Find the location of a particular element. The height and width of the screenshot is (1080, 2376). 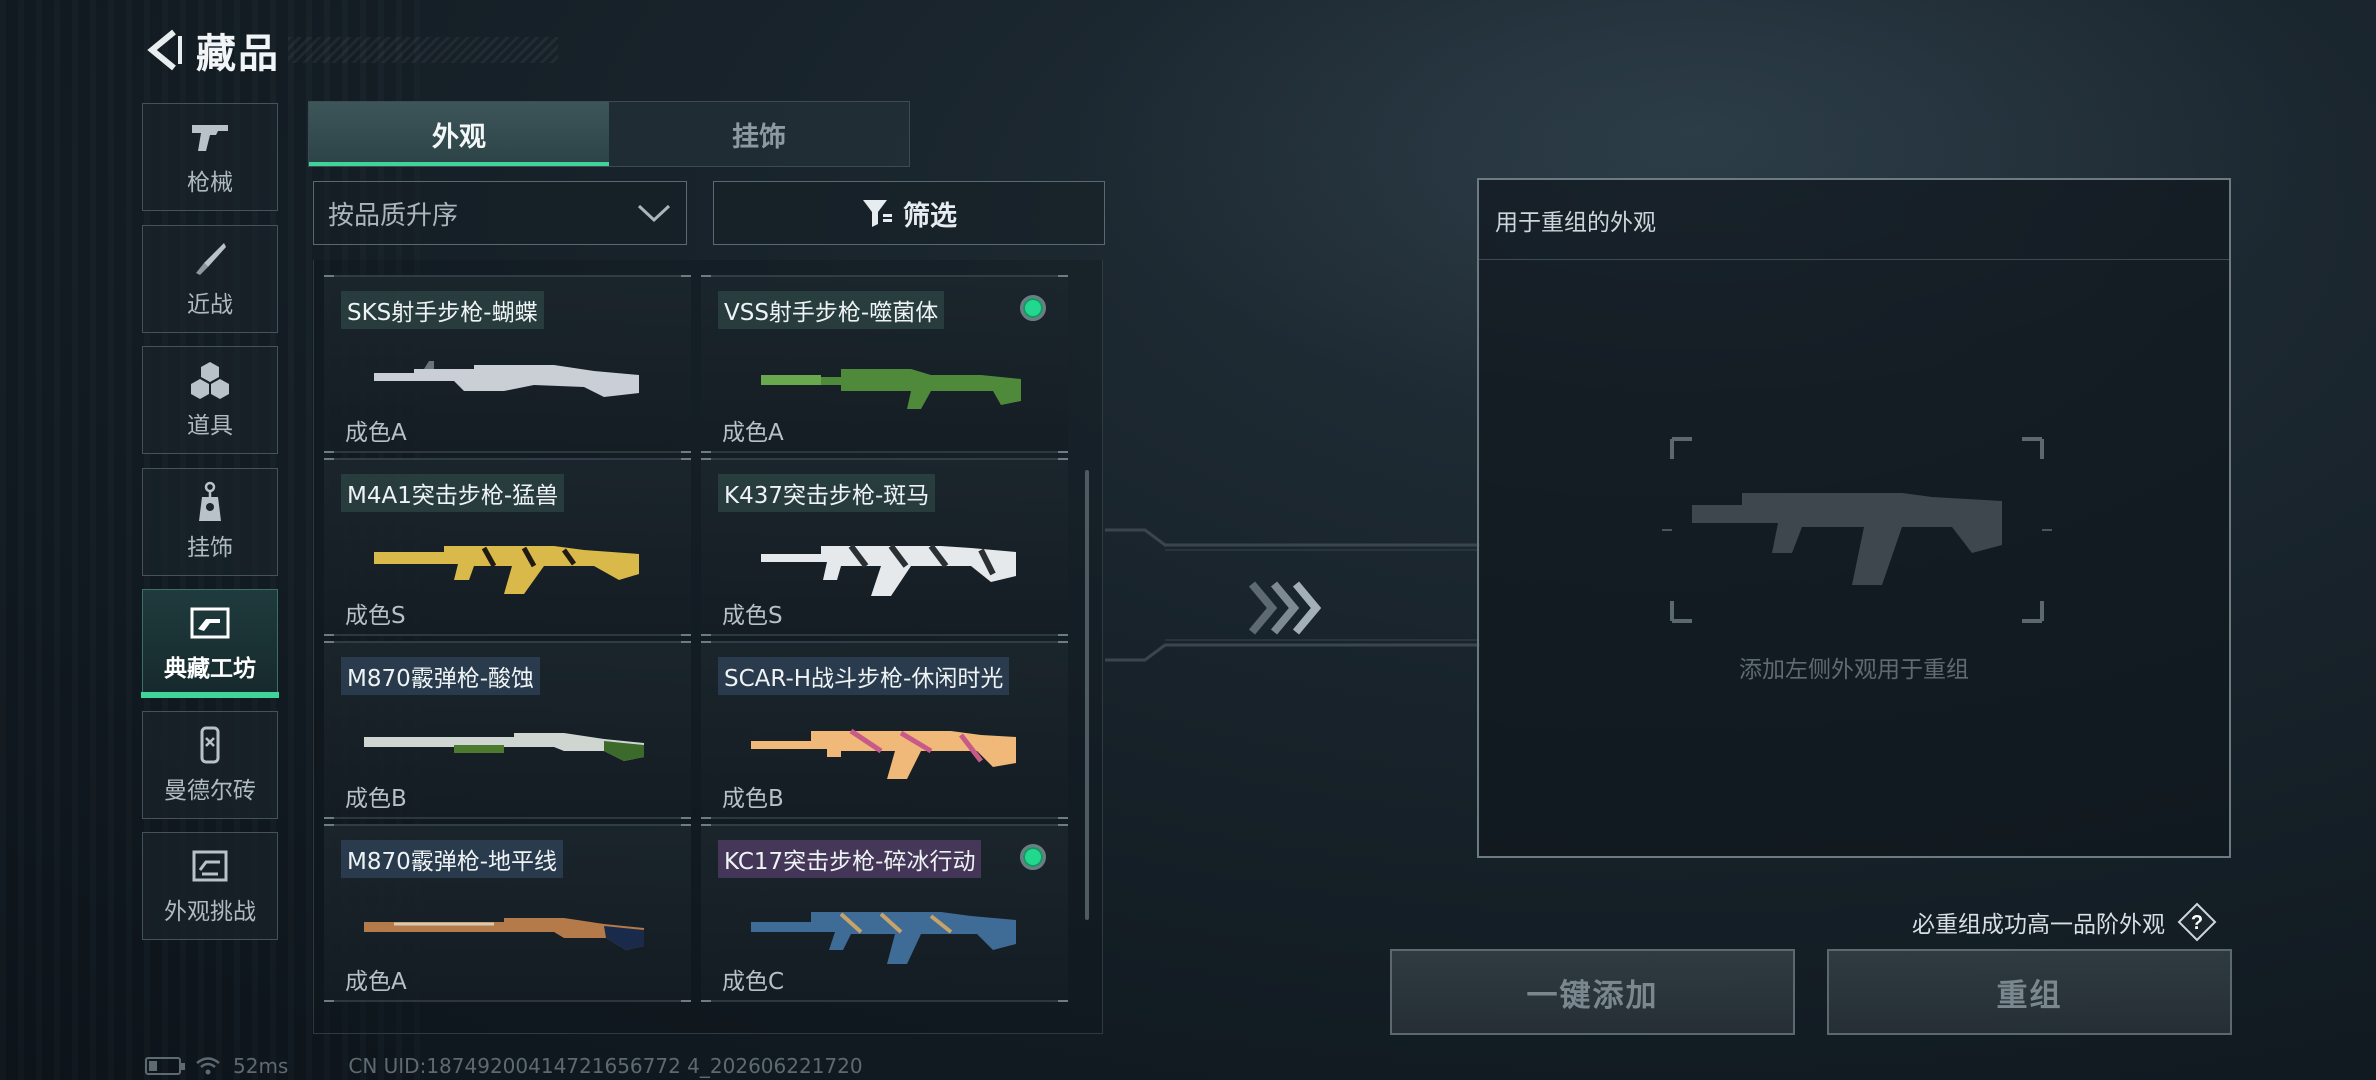

skin-card: KC17突击步枪-碎冰行动 成色C is located at coordinates (884, 913).